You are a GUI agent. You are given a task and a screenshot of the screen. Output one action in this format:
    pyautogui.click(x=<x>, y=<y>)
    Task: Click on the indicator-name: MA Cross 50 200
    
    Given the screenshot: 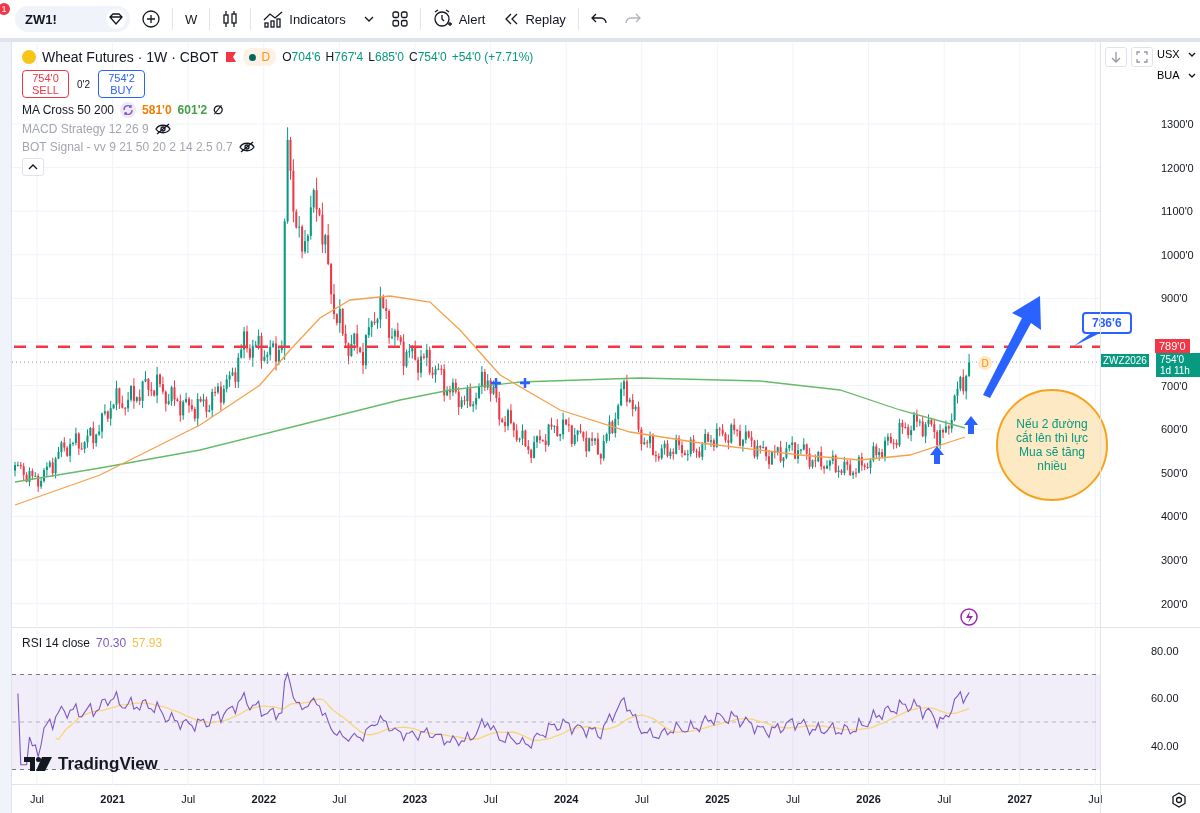 What is the action you would take?
    pyautogui.click(x=68, y=110)
    